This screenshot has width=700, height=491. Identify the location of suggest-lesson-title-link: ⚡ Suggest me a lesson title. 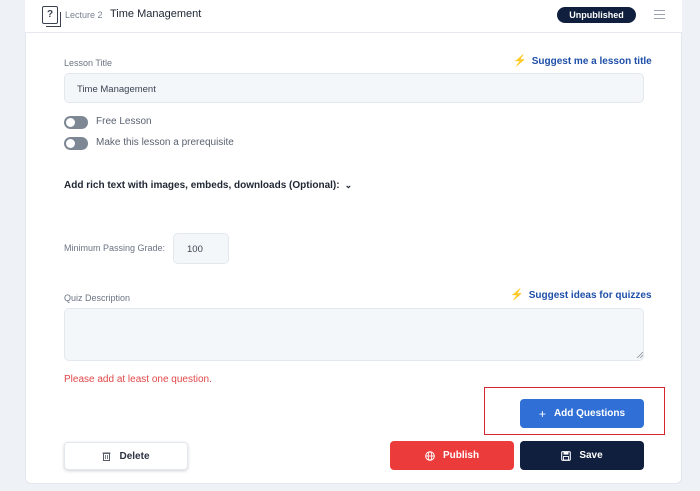
(582, 60).